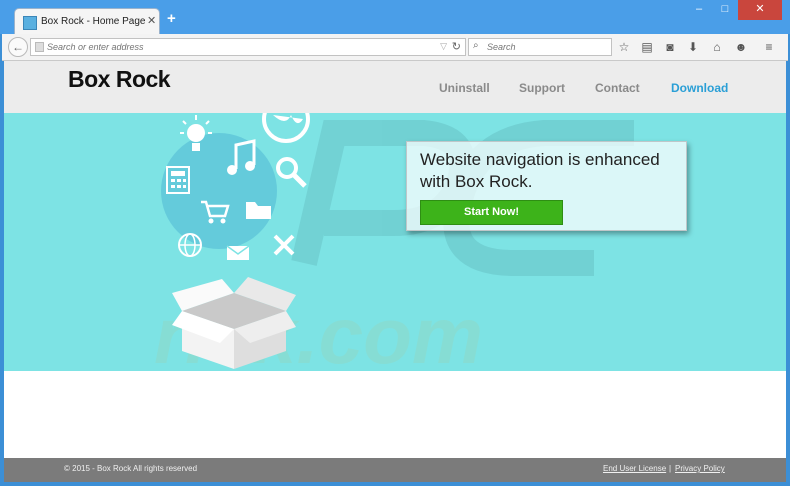 The width and height of the screenshot is (790, 486). What do you see at coordinates (93, 21) in the screenshot?
I see `tab-title: Box Rock - Home Page` at bounding box center [93, 21].